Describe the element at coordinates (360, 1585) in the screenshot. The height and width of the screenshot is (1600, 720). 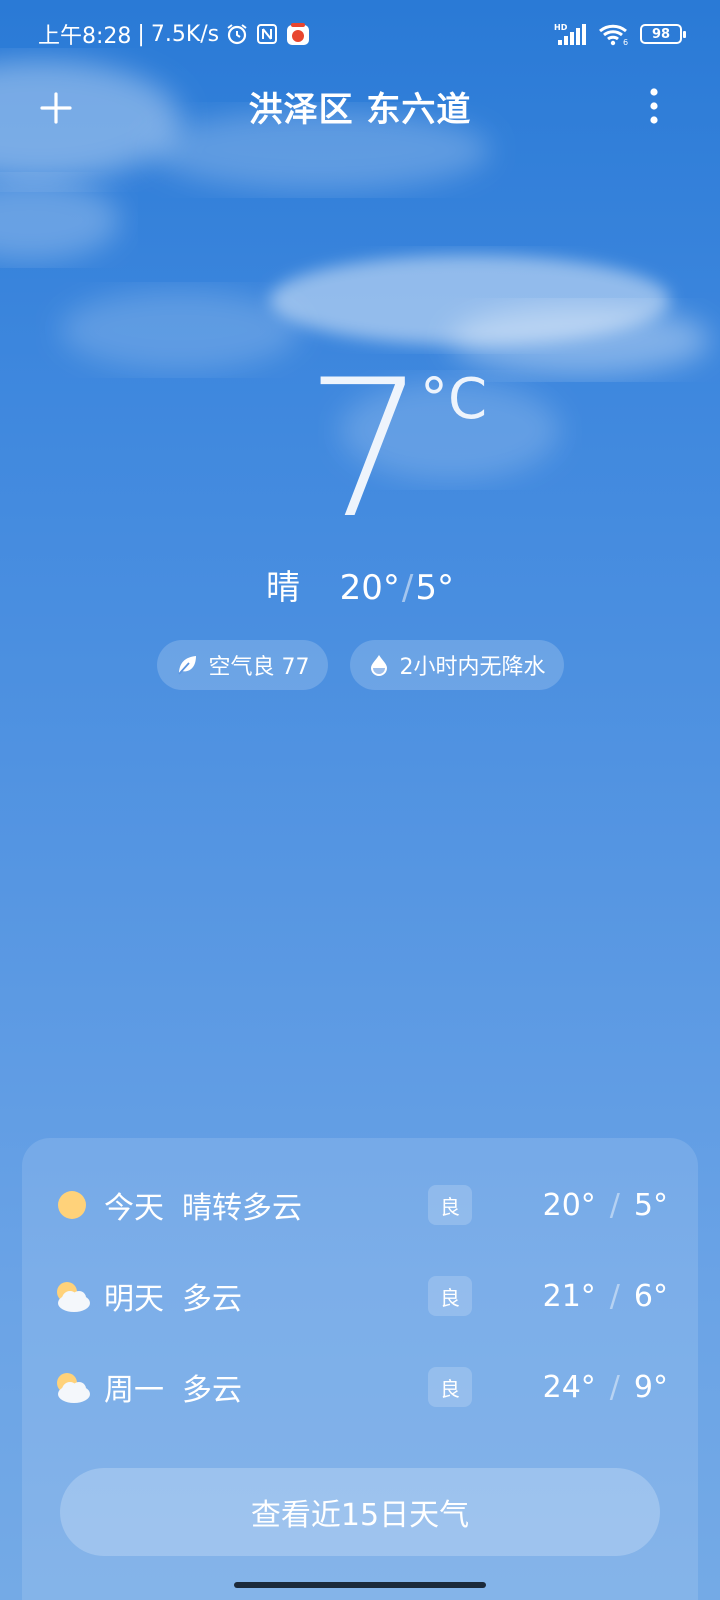
I see `home-indicator` at that location.